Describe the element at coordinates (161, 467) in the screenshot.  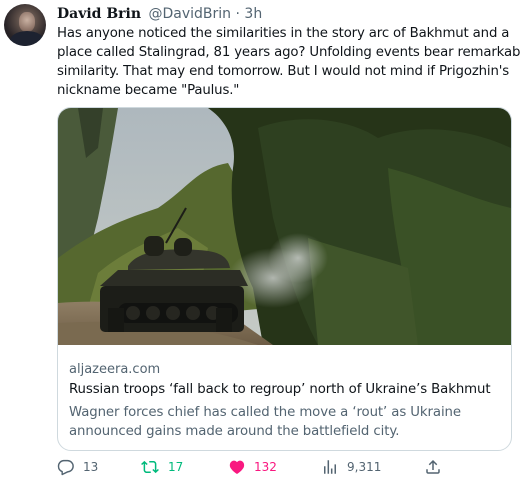
I see `retweet-button: 17` at that location.